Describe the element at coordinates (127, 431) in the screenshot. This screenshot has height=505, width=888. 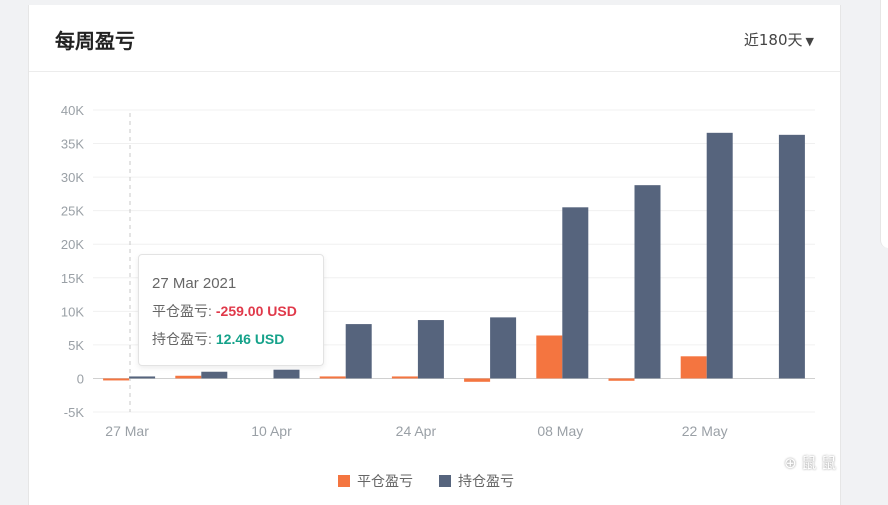
I see `x-tick-label: 27 Mar` at that location.